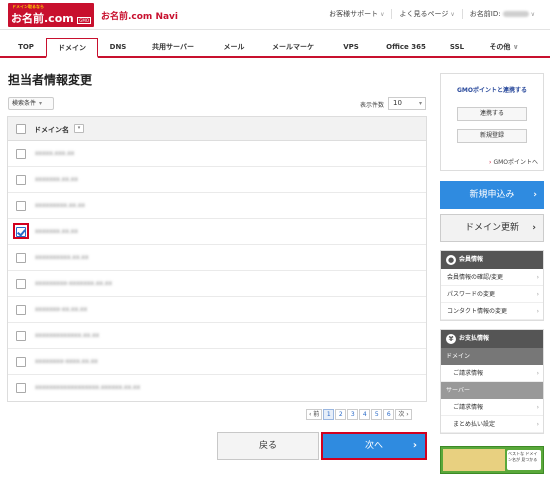 This screenshot has width=550, height=478. What do you see at coordinates (457, 47) in the screenshot?
I see `tab-ssl: SSL` at bounding box center [457, 47].